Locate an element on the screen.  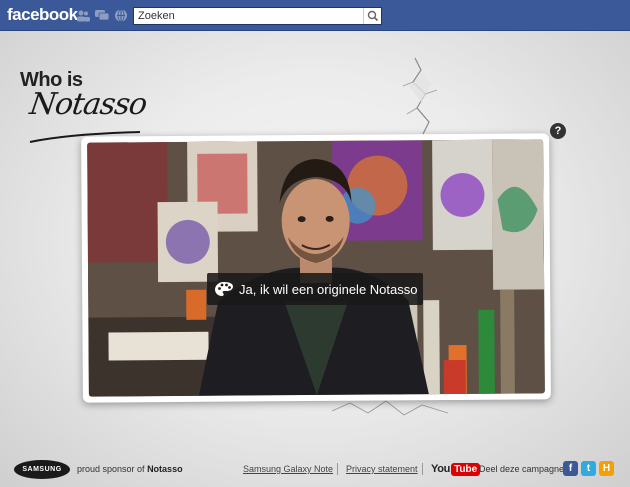
facebook-search-box is located at coordinates (257, 16).